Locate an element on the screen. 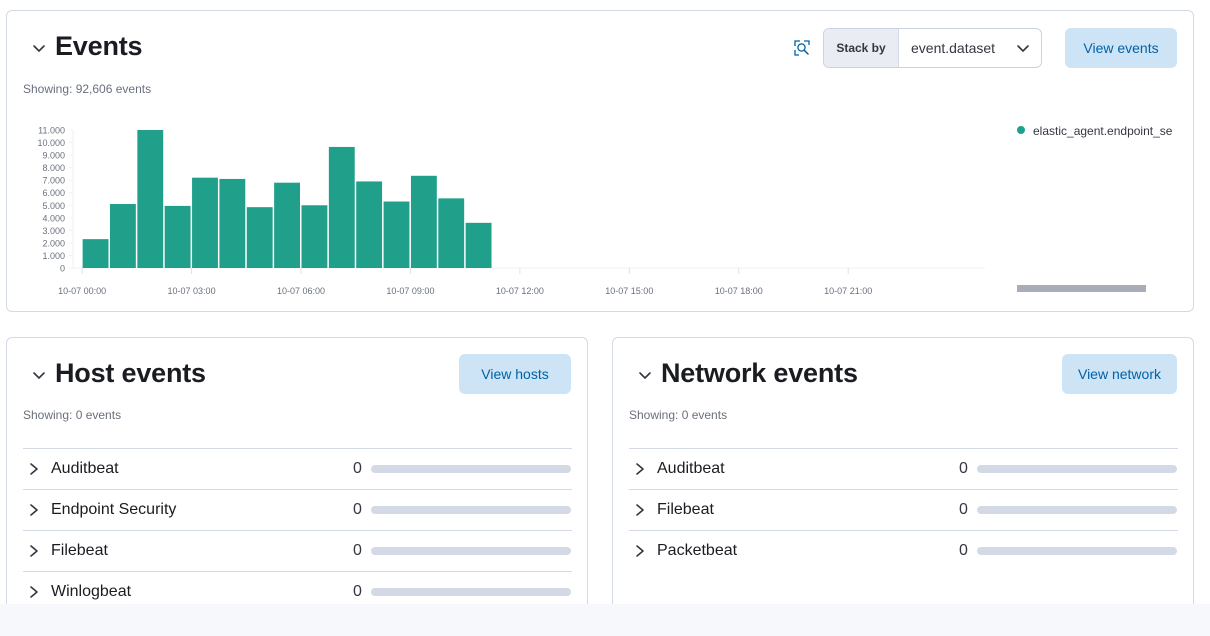  network-events-list: Auditbeat 0 Filebeat 0 Packetbeat 0 is located at coordinates (903, 509).